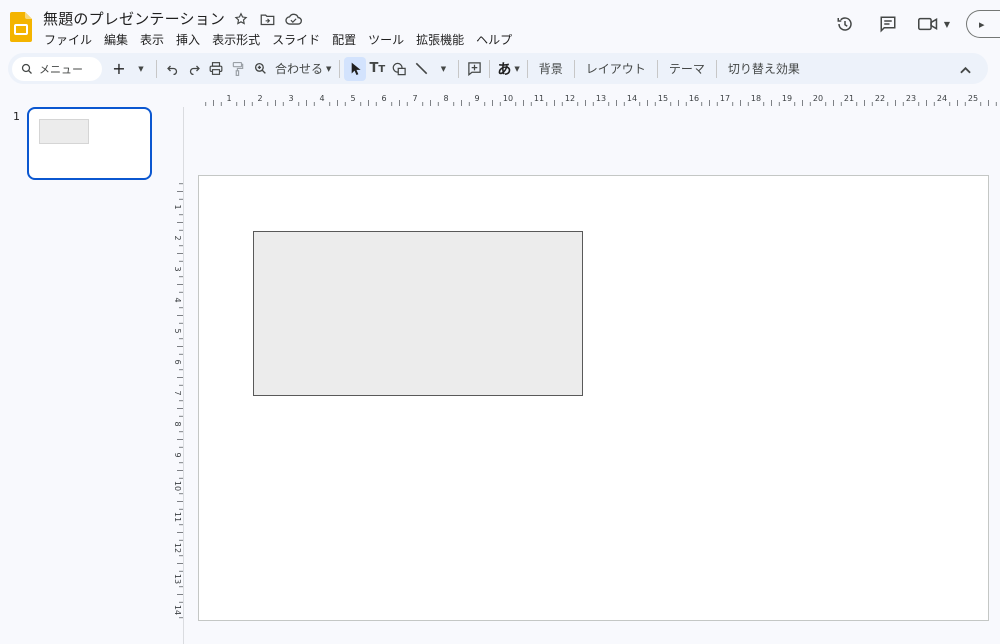 The height and width of the screenshot is (644, 1000). What do you see at coordinates (89, 143) in the screenshot?
I see `slide-thumbnail` at bounding box center [89, 143].